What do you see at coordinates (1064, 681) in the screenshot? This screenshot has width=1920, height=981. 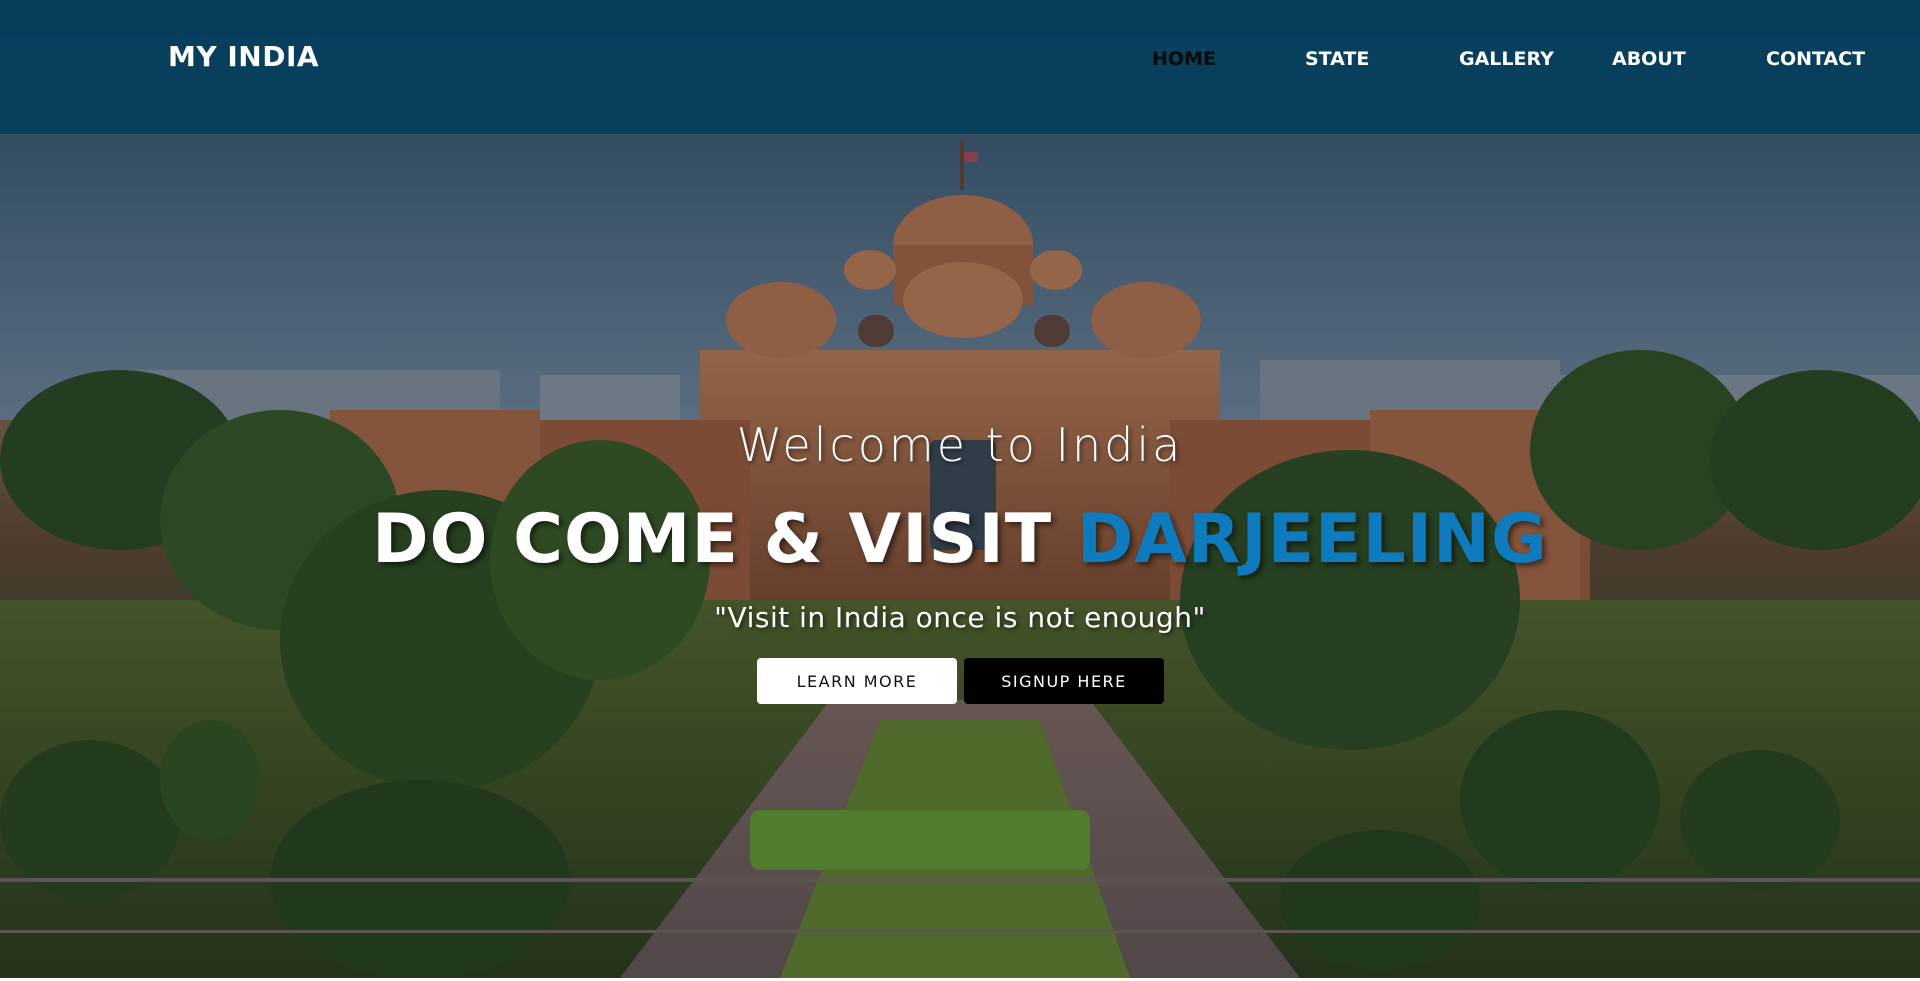 I see `signup-button: SIGNUP HERE` at bounding box center [1064, 681].